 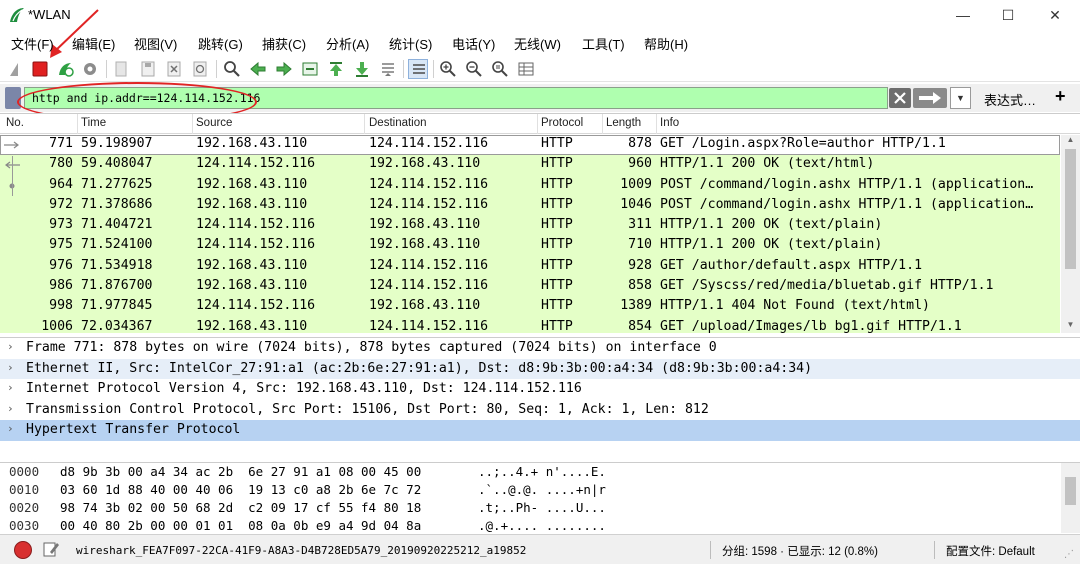 I want to click on stop-capture-icon, so click(x=40, y=69).